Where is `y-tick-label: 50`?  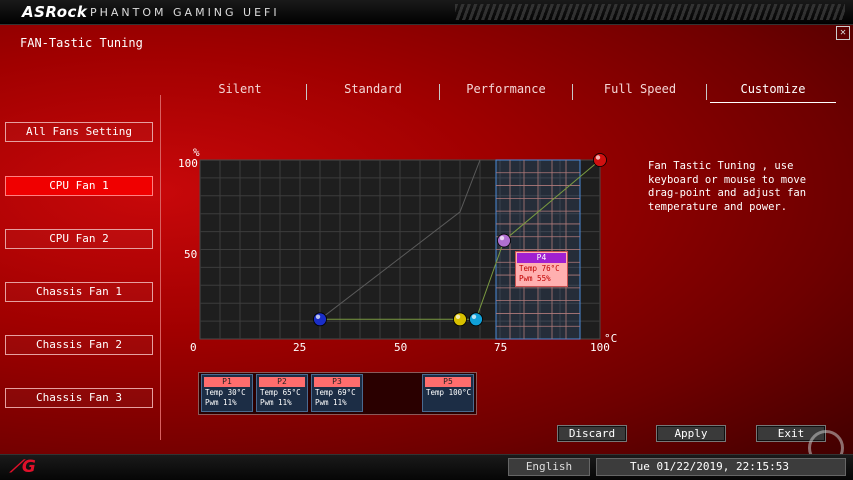
y-tick-label: 50 is located at coordinates (191, 254).